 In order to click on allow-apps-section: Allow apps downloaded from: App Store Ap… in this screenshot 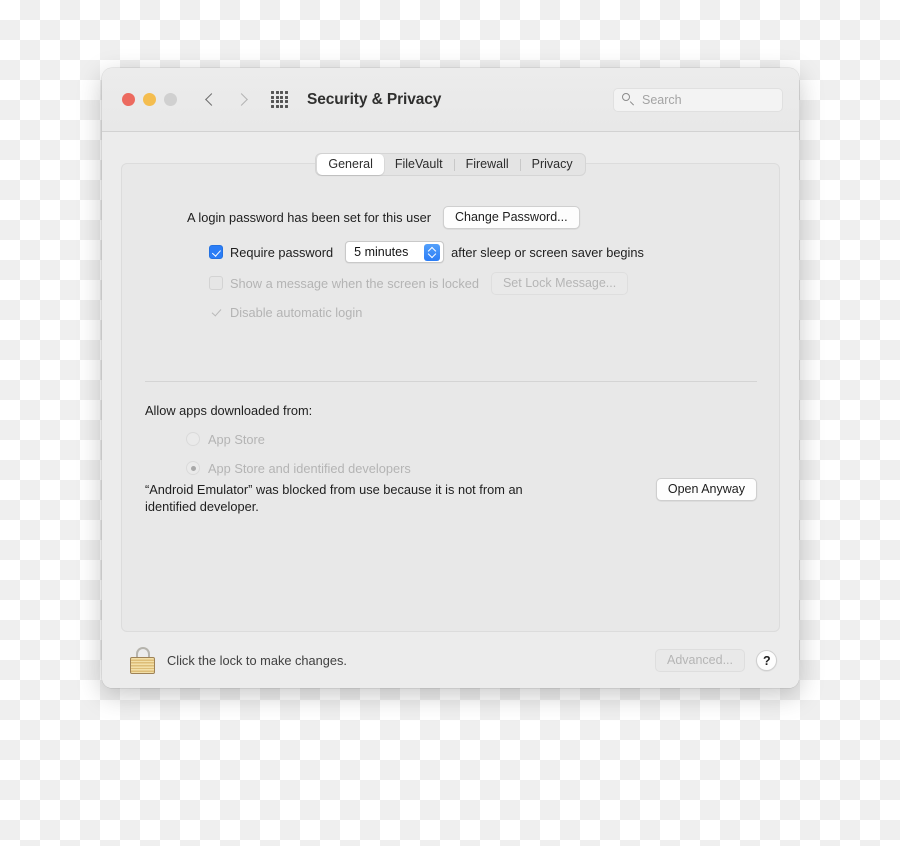, I will do `click(451, 441)`.